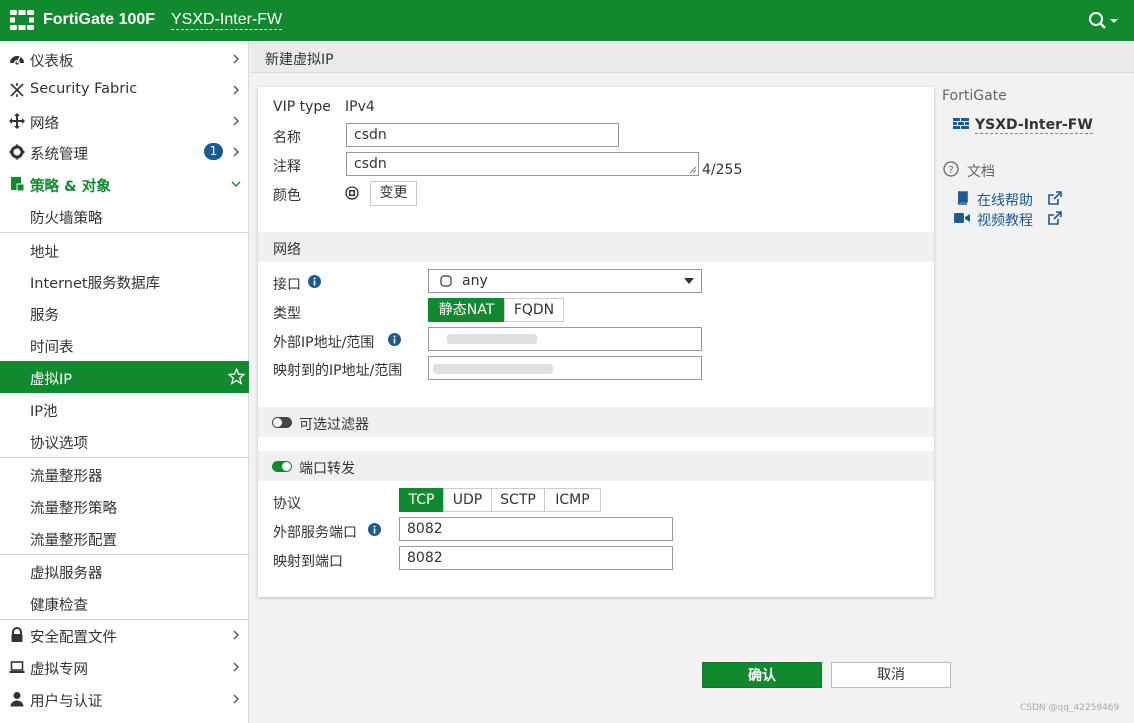 The image size is (1134, 723). I want to click on interface-select: any, so click(565, 281).